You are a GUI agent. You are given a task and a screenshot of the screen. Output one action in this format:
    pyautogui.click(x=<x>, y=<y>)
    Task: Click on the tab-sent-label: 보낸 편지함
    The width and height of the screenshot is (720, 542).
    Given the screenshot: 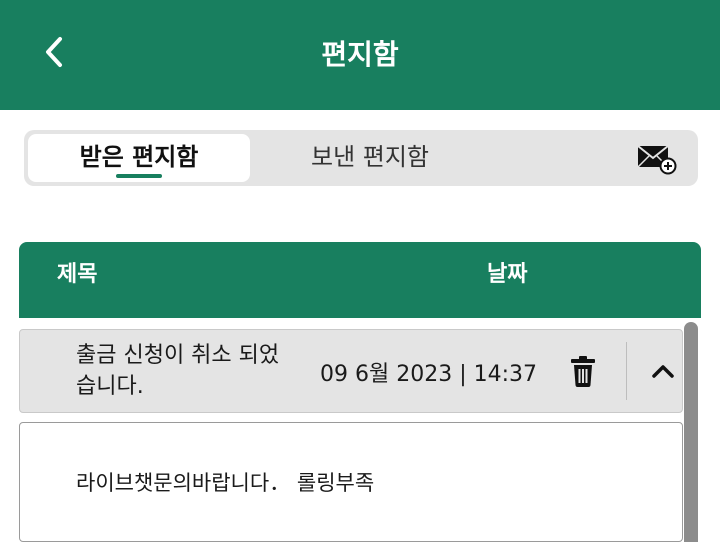 What is the action you would take?
    pyautogui.click(x=370, y=157)
    